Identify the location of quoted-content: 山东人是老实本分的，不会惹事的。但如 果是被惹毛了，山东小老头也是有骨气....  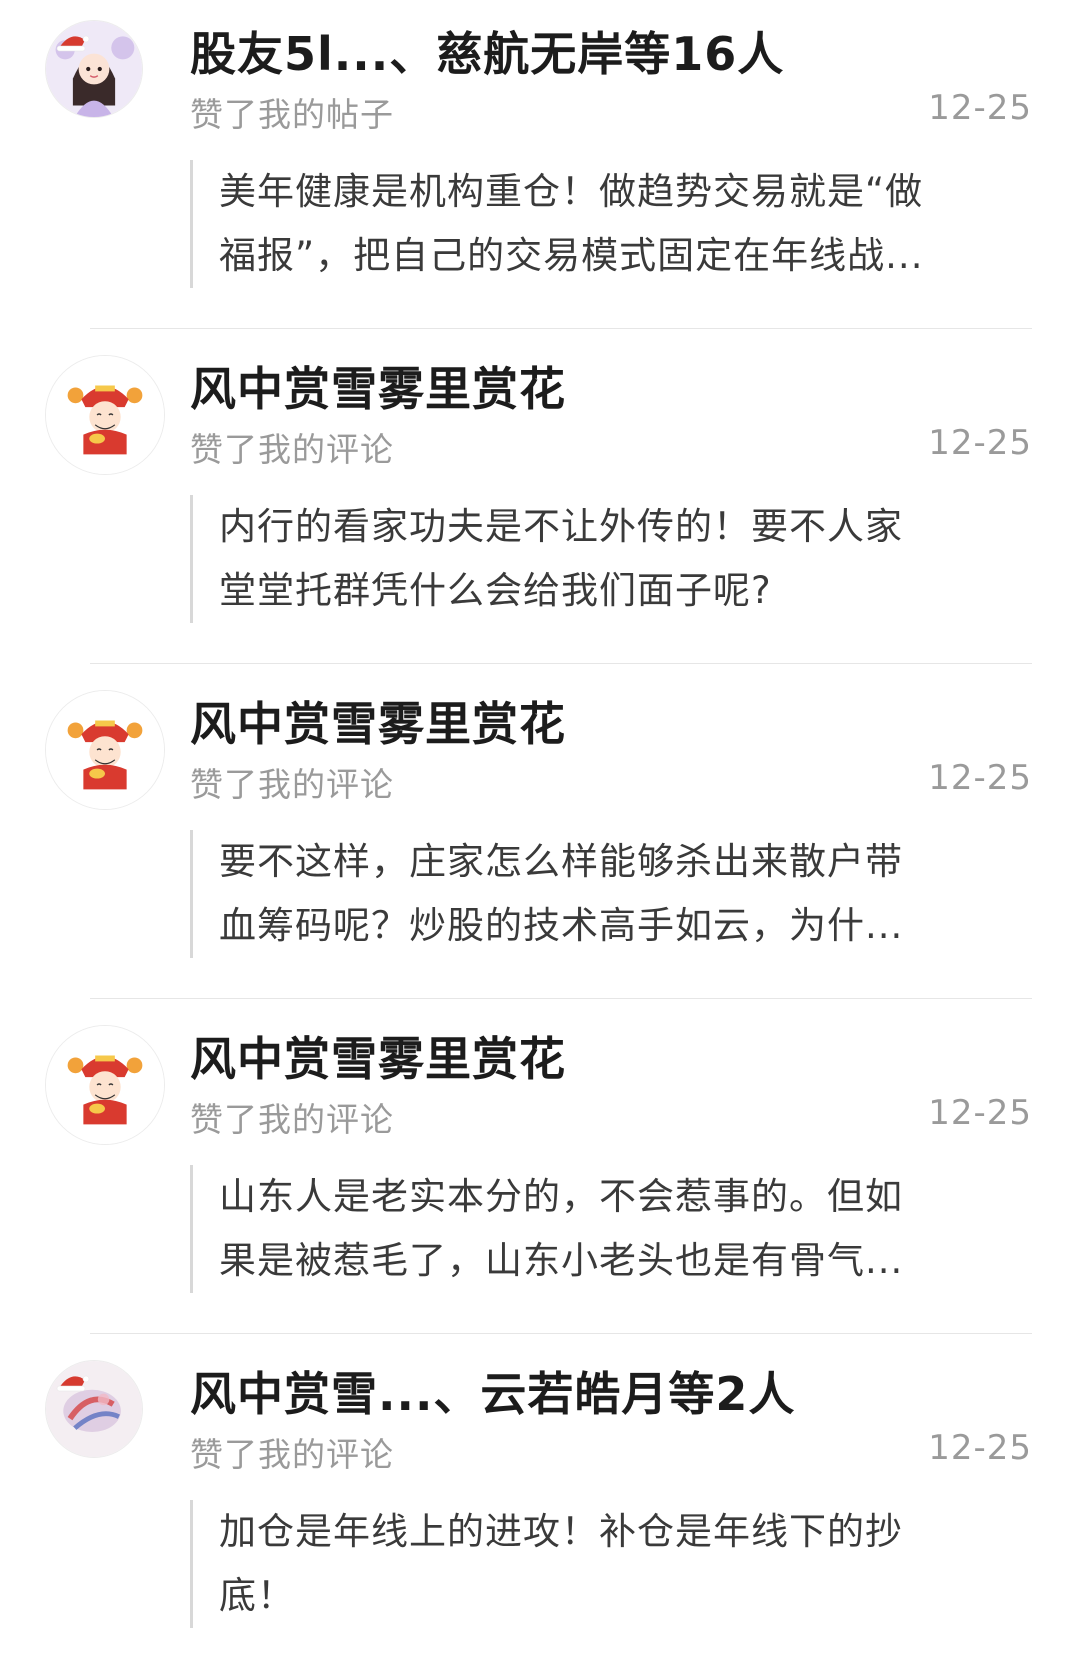
(614, 1229).